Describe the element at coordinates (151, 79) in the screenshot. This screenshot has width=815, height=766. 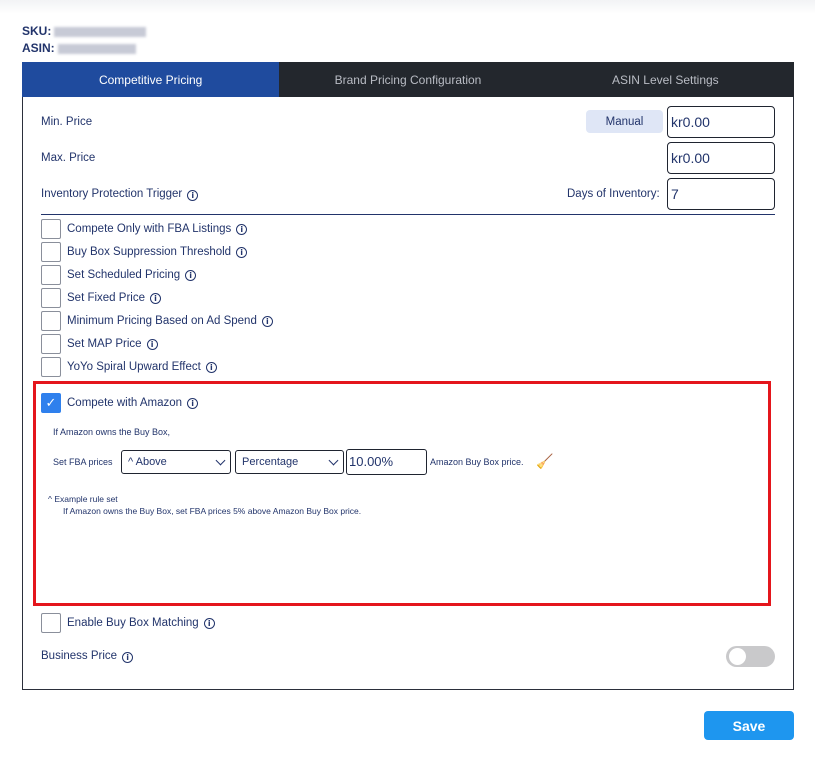
I see `tab-competitive-pricing: Competitive Pricing` at that location.